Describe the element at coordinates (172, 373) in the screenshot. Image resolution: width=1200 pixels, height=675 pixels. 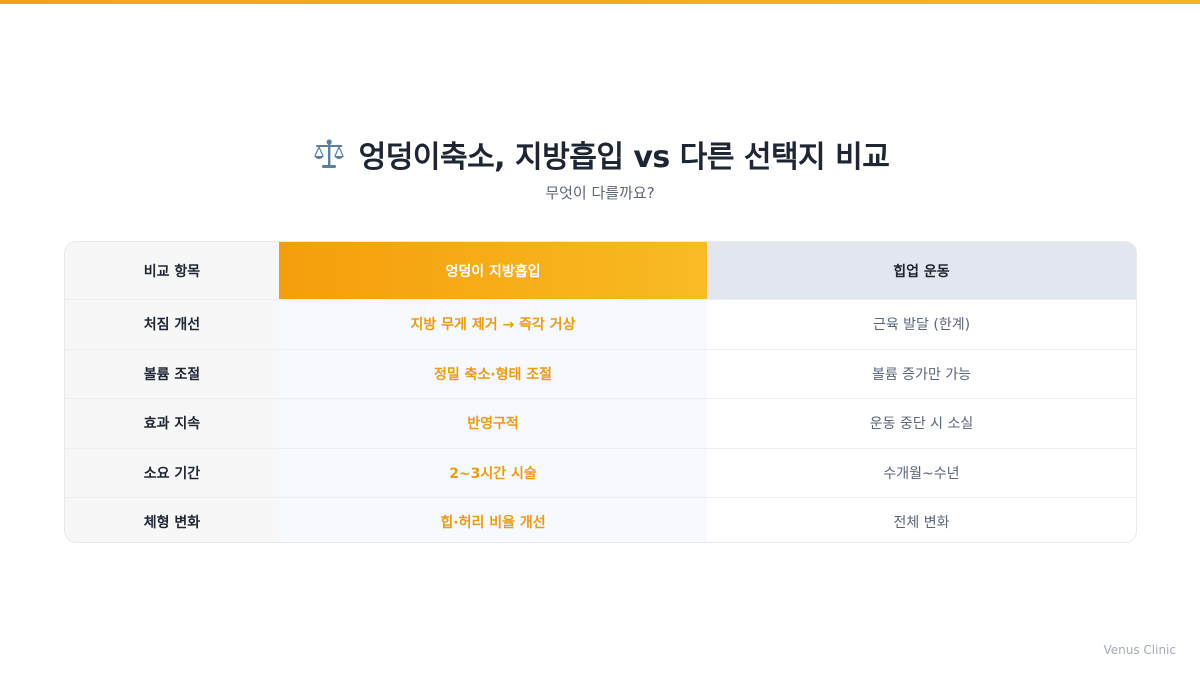
I see `row-criteria: 볼륨 조절` at that location.